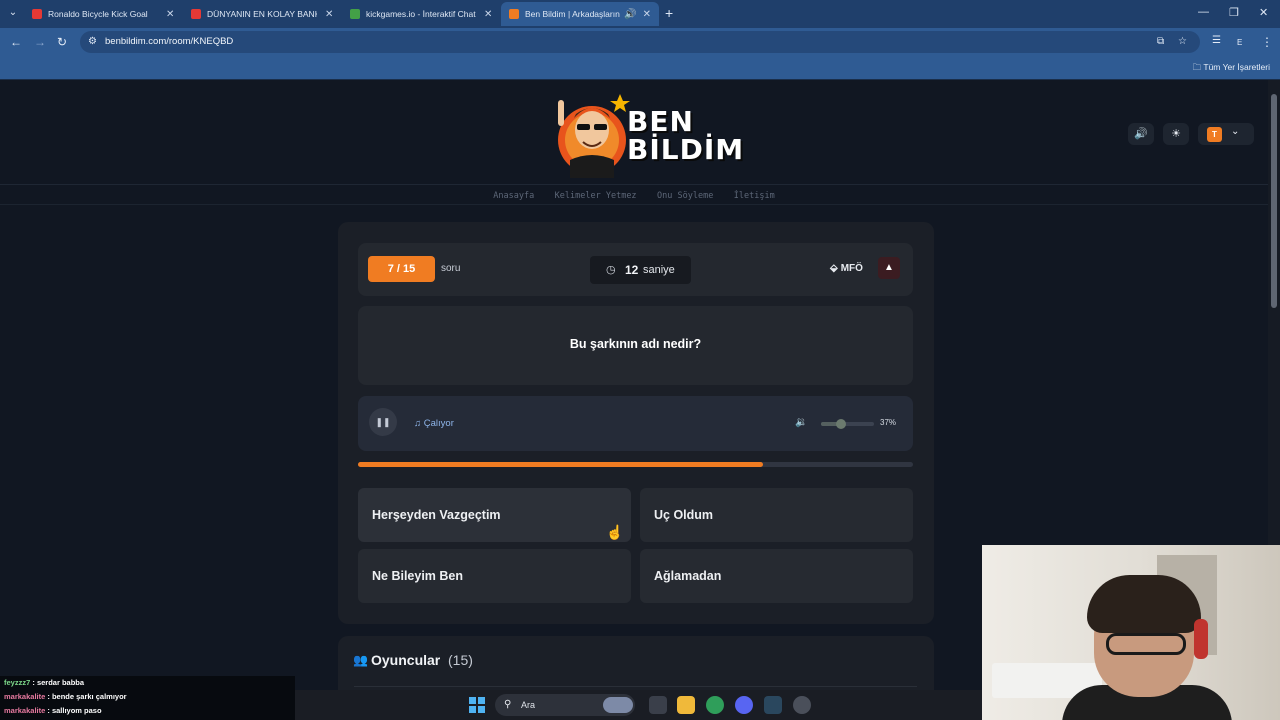  What do you see at coordinates (1203, 12) in the screenshot?
I see `minimize-icon: —` at bounding box center [1203, 12].